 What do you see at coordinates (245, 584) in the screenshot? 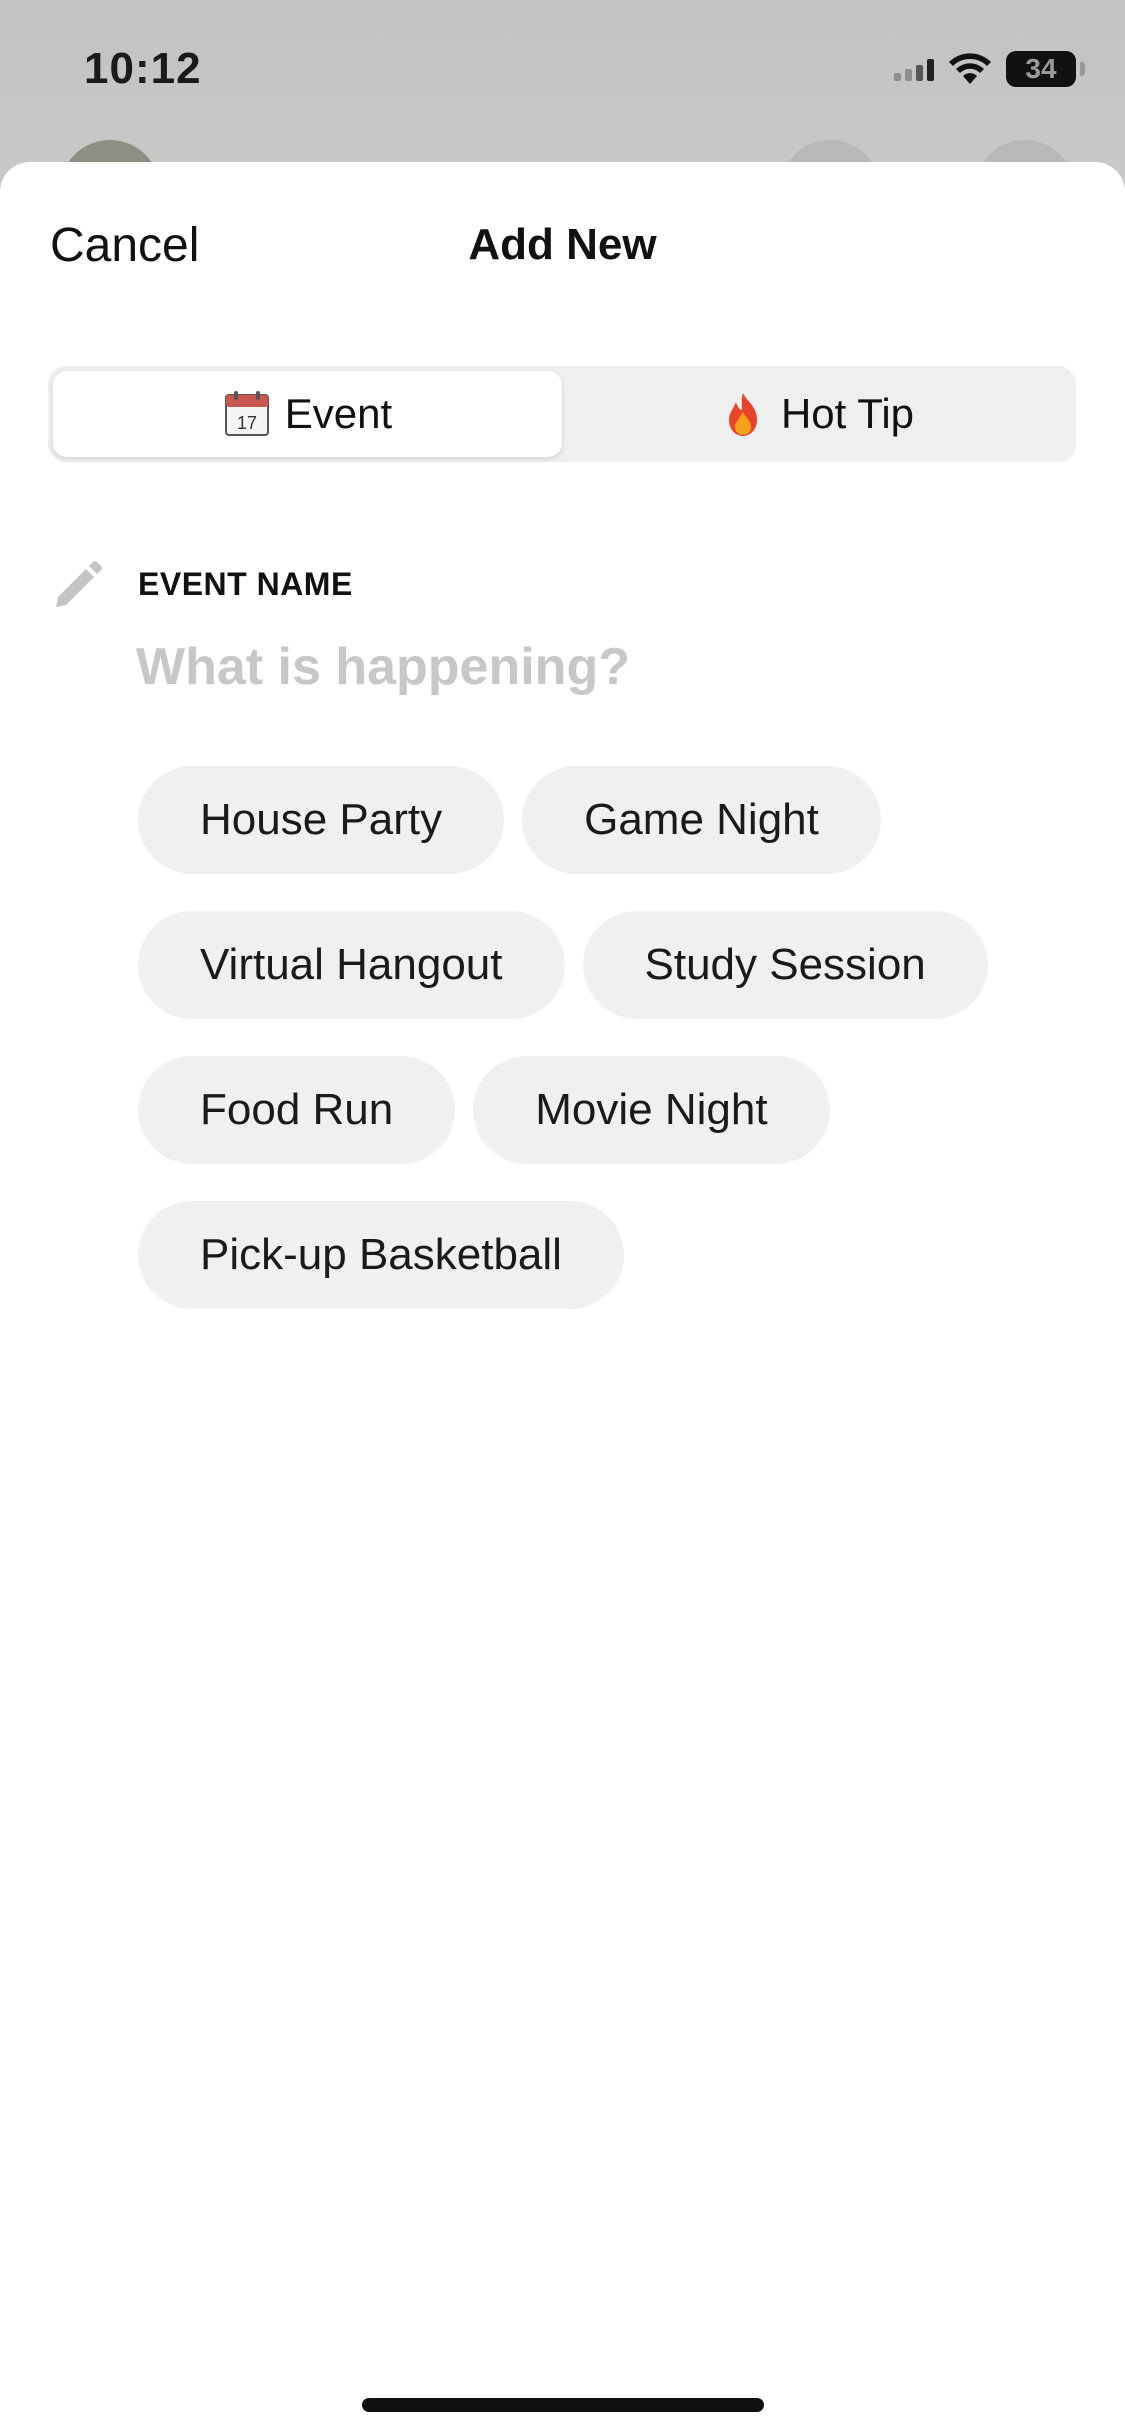
I see `event-name-label: EVENT NAME` at bounding box center [245, 584].